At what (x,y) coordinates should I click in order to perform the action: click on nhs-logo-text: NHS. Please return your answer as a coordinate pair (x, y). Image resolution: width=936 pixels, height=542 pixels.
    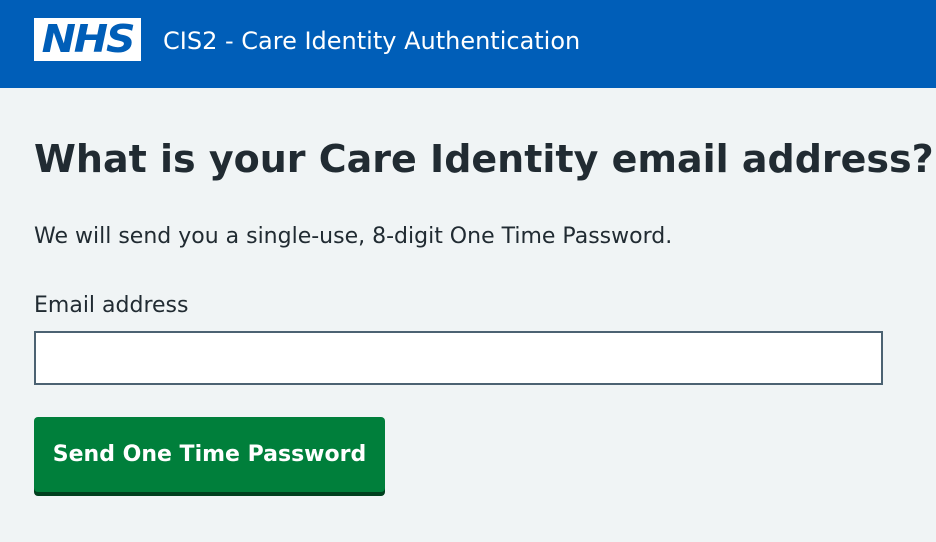
    Looking at the image, I should click on (88, 39).